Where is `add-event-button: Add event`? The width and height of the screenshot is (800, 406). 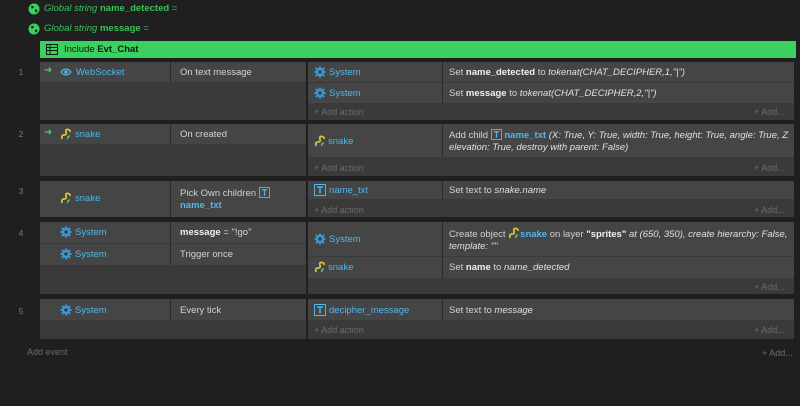 add-event-button: Add event is located at coordinates (47, 352).